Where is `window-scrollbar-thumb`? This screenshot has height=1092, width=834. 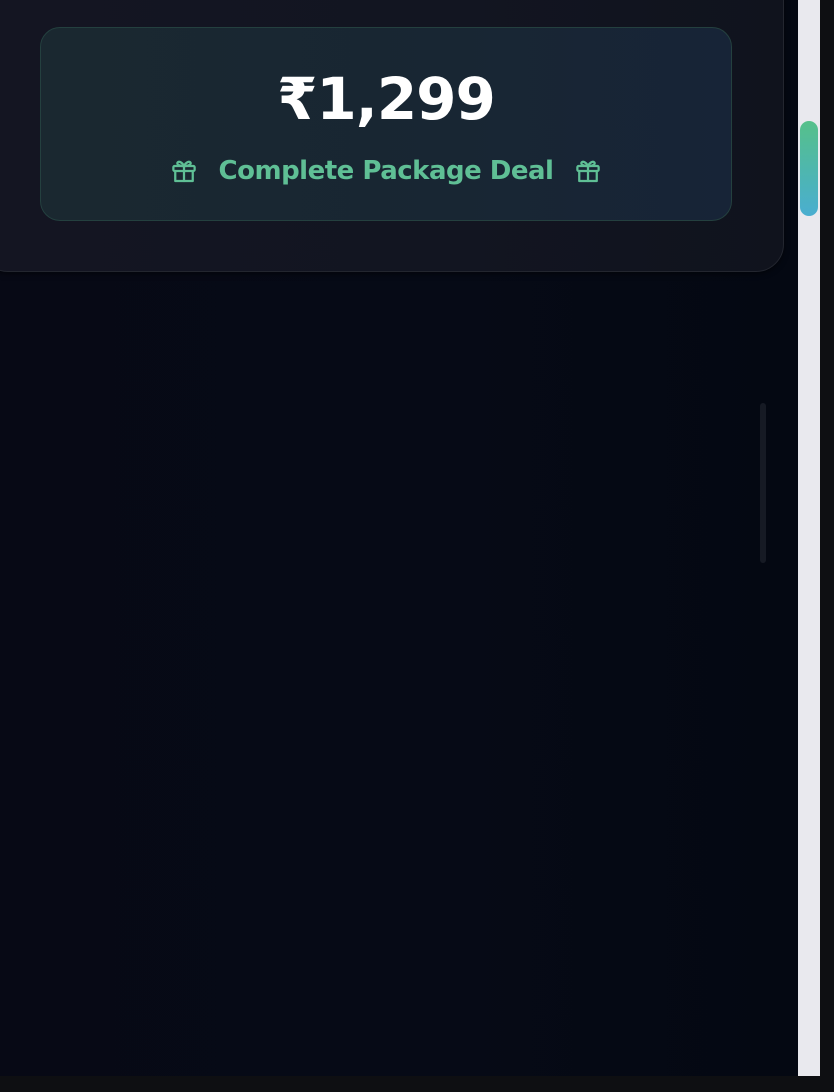 window-scrollbar-thumb is located at coordinates (809, 168).